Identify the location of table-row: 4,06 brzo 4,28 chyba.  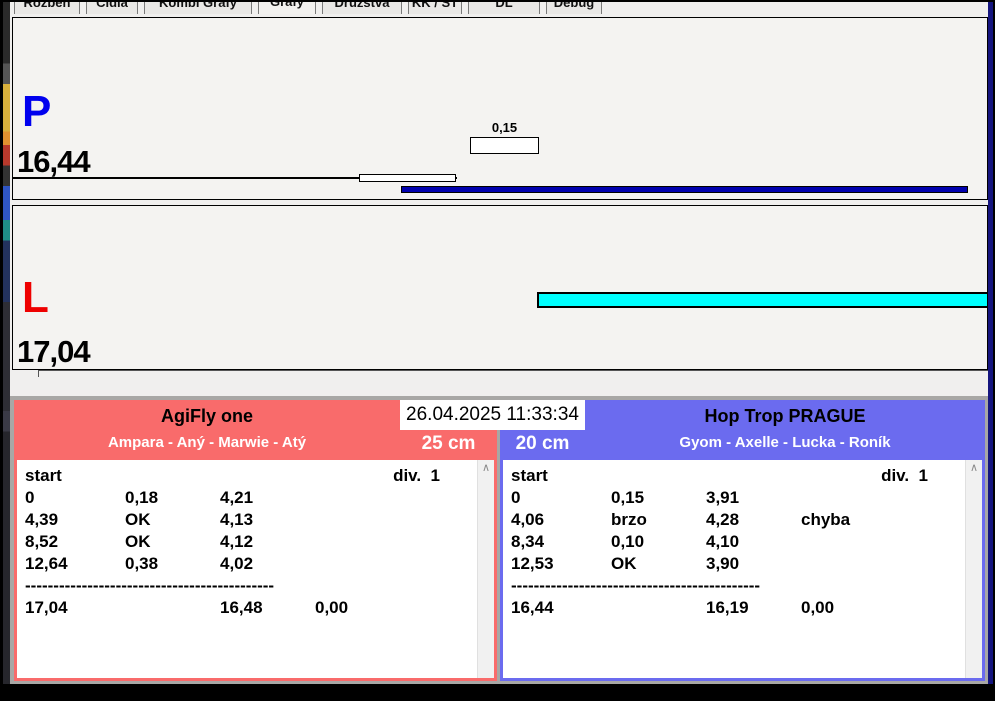
(733, 520).